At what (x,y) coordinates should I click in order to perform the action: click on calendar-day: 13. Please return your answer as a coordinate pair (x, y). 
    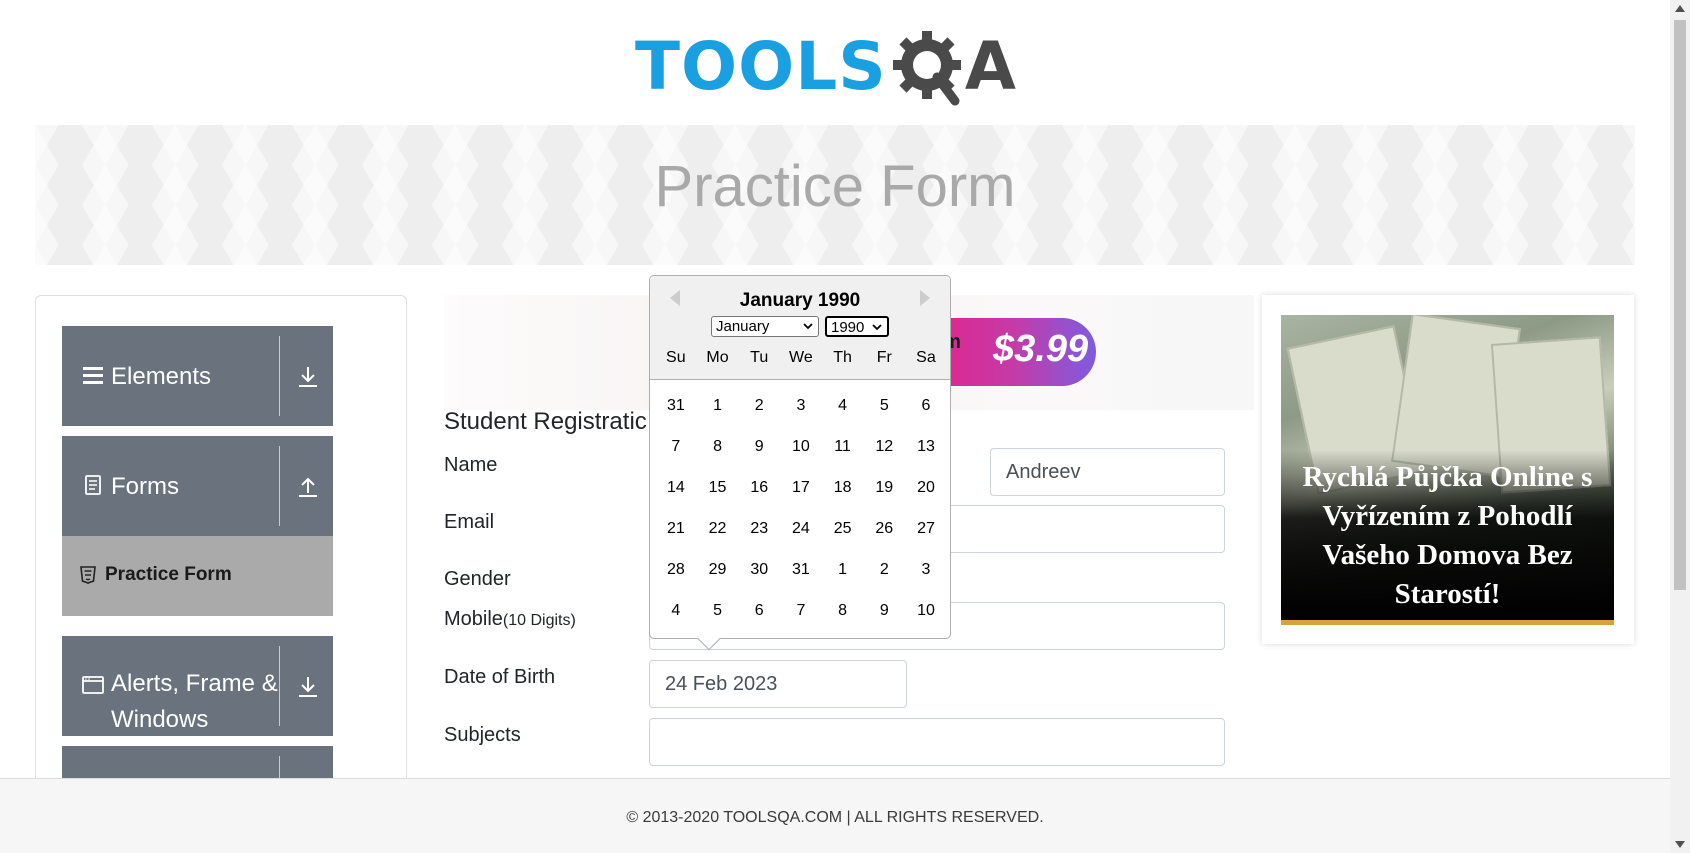
    Looking at the image, I should click on (926, 453).